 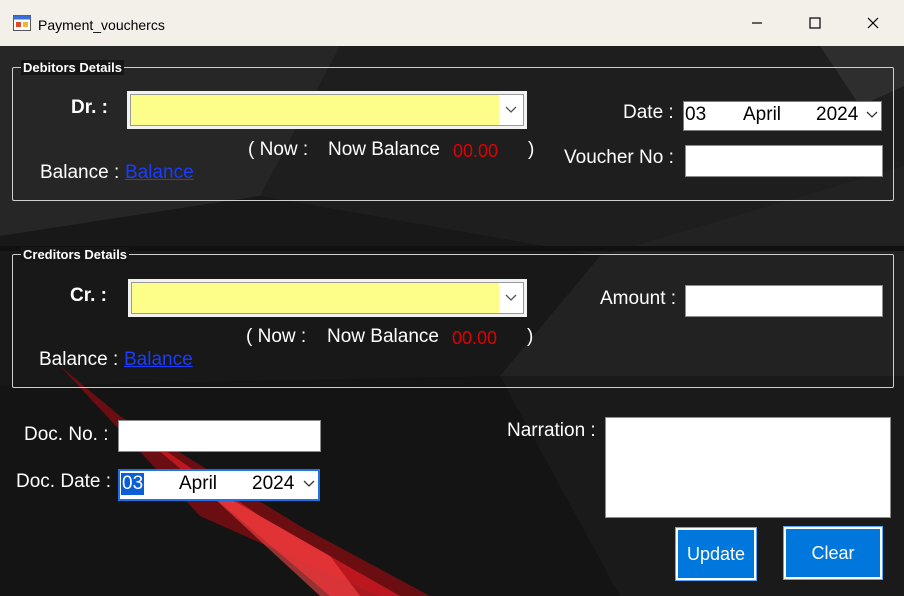 I want to click on dr-now-balance-value: 00.00, so click(x=476, y=151).